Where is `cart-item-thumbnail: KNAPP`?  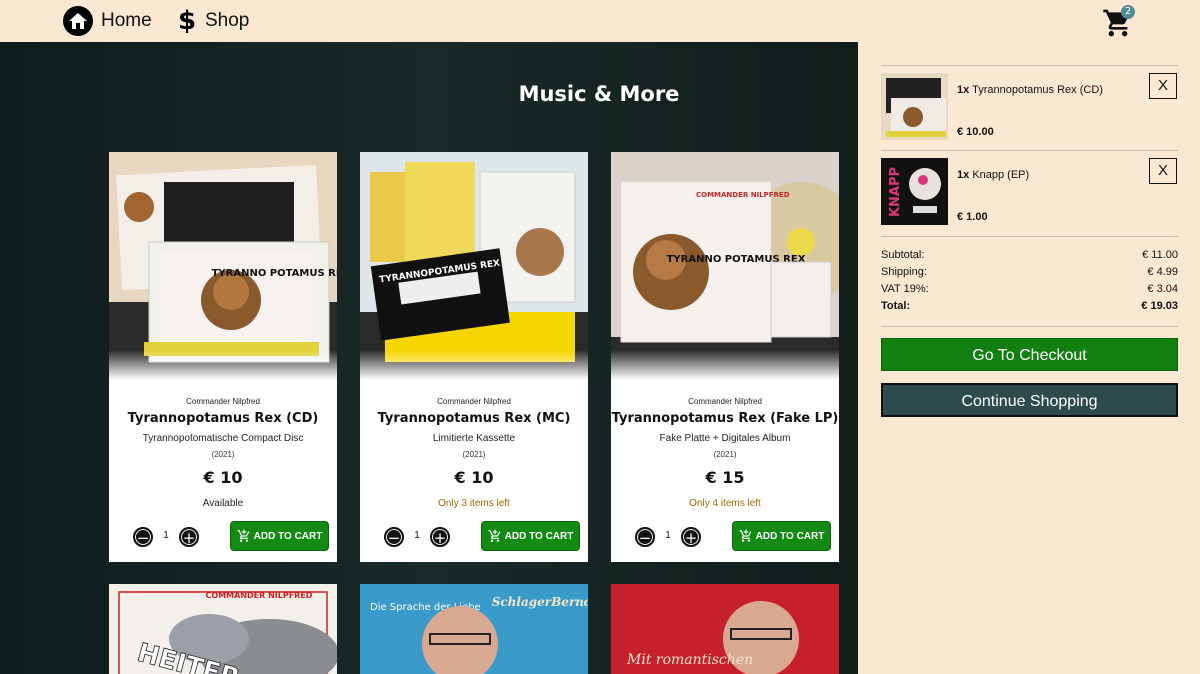 cart-item-thumbnail: KNAPP is located at coordinates (914, 191).